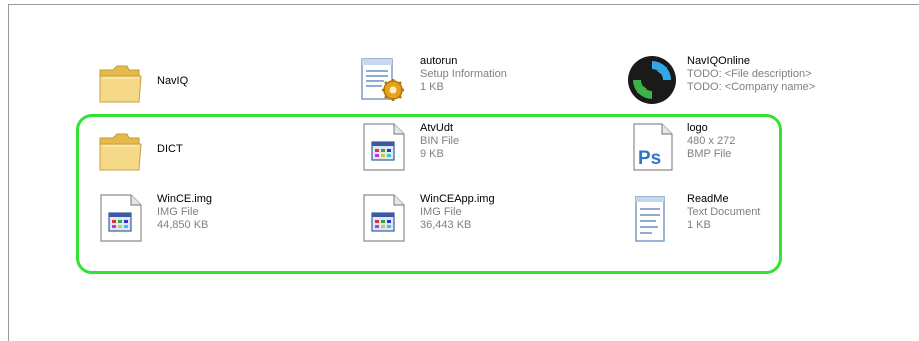 The width and height of the screenshot is (919, 341). Describe the element at coordinates (652, 80) in the screenshot. I see `app-sync-icon` at that location.